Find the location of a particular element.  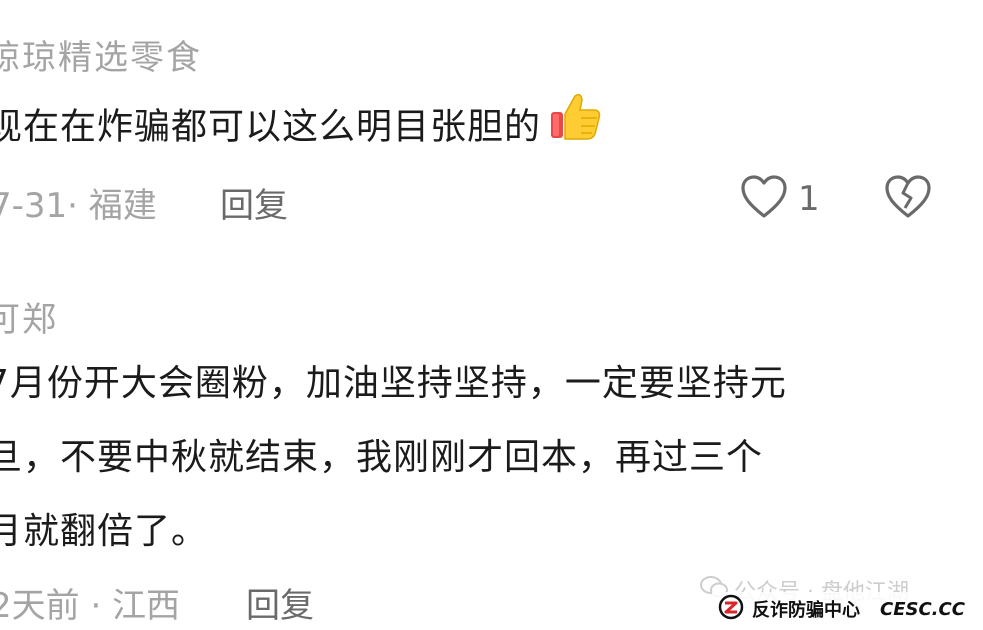

badge-domain: CESC.CC is located at coordinates (922, 609).